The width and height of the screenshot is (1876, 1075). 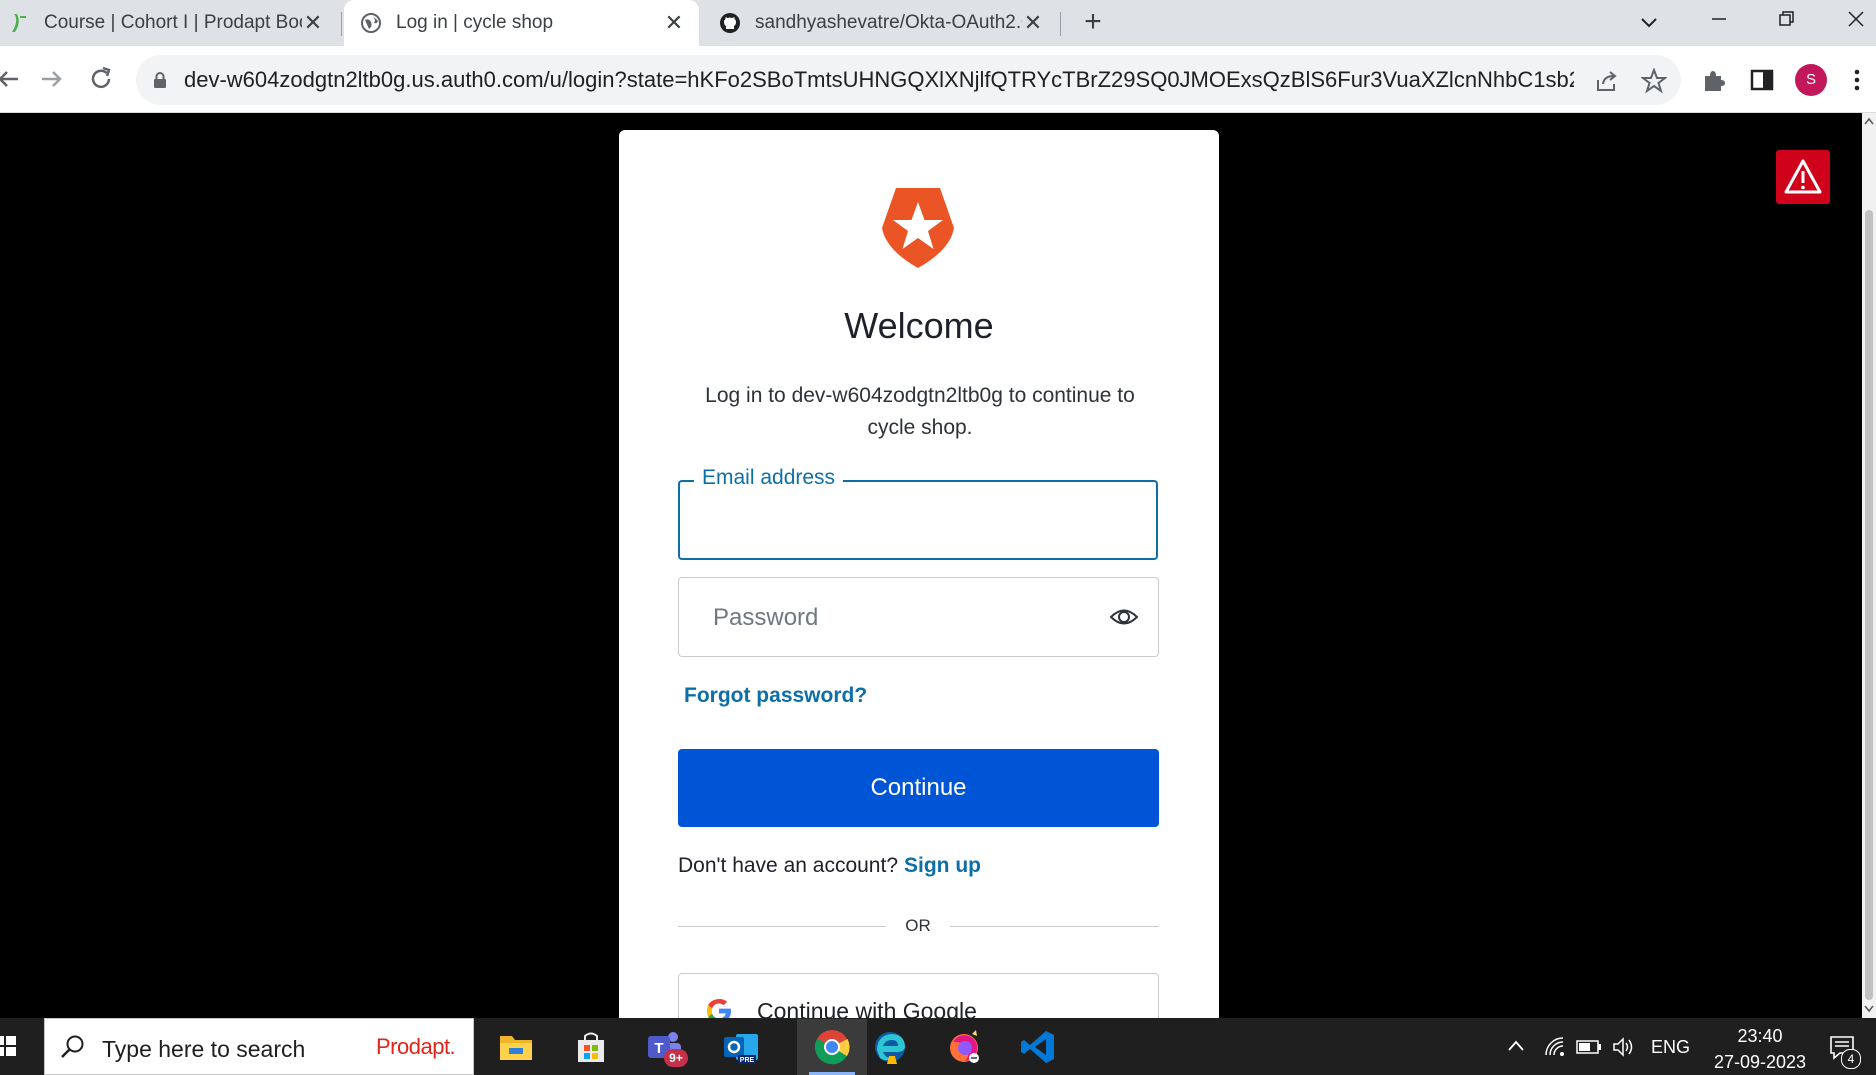 What do you see at coordinates (788, 865) in the screenshot?
I see `no-account-text: Don't have an account?` at bounding box center [788, 865].